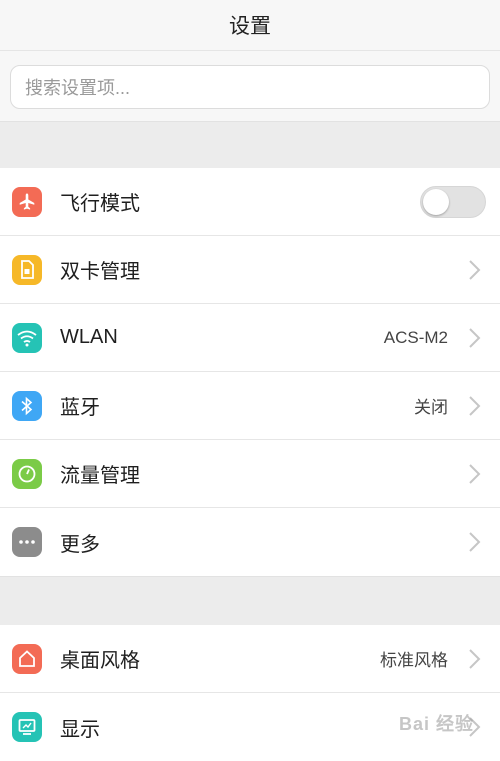 Image resolution: width=500 pixels, height=761 pixels. Describe the element at coordinates (27, 405) in the screenshot. I see `bluetooth-icon` at that location.